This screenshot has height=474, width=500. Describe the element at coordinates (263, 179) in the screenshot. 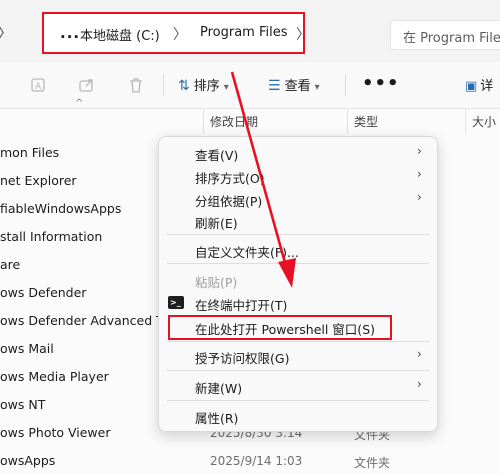

I see `annotation-arrow-icon` at that location.